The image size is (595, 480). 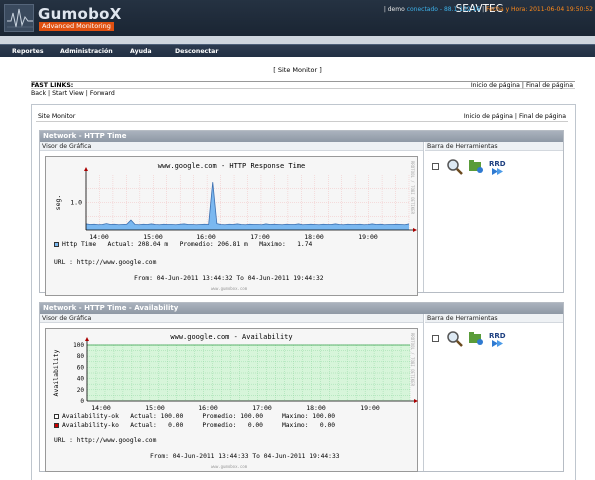 What do you see at coordinates (297, 70) in the screenshot?
I see `page-title: [ Site Monitor ]` at bounding box center [297, 70].